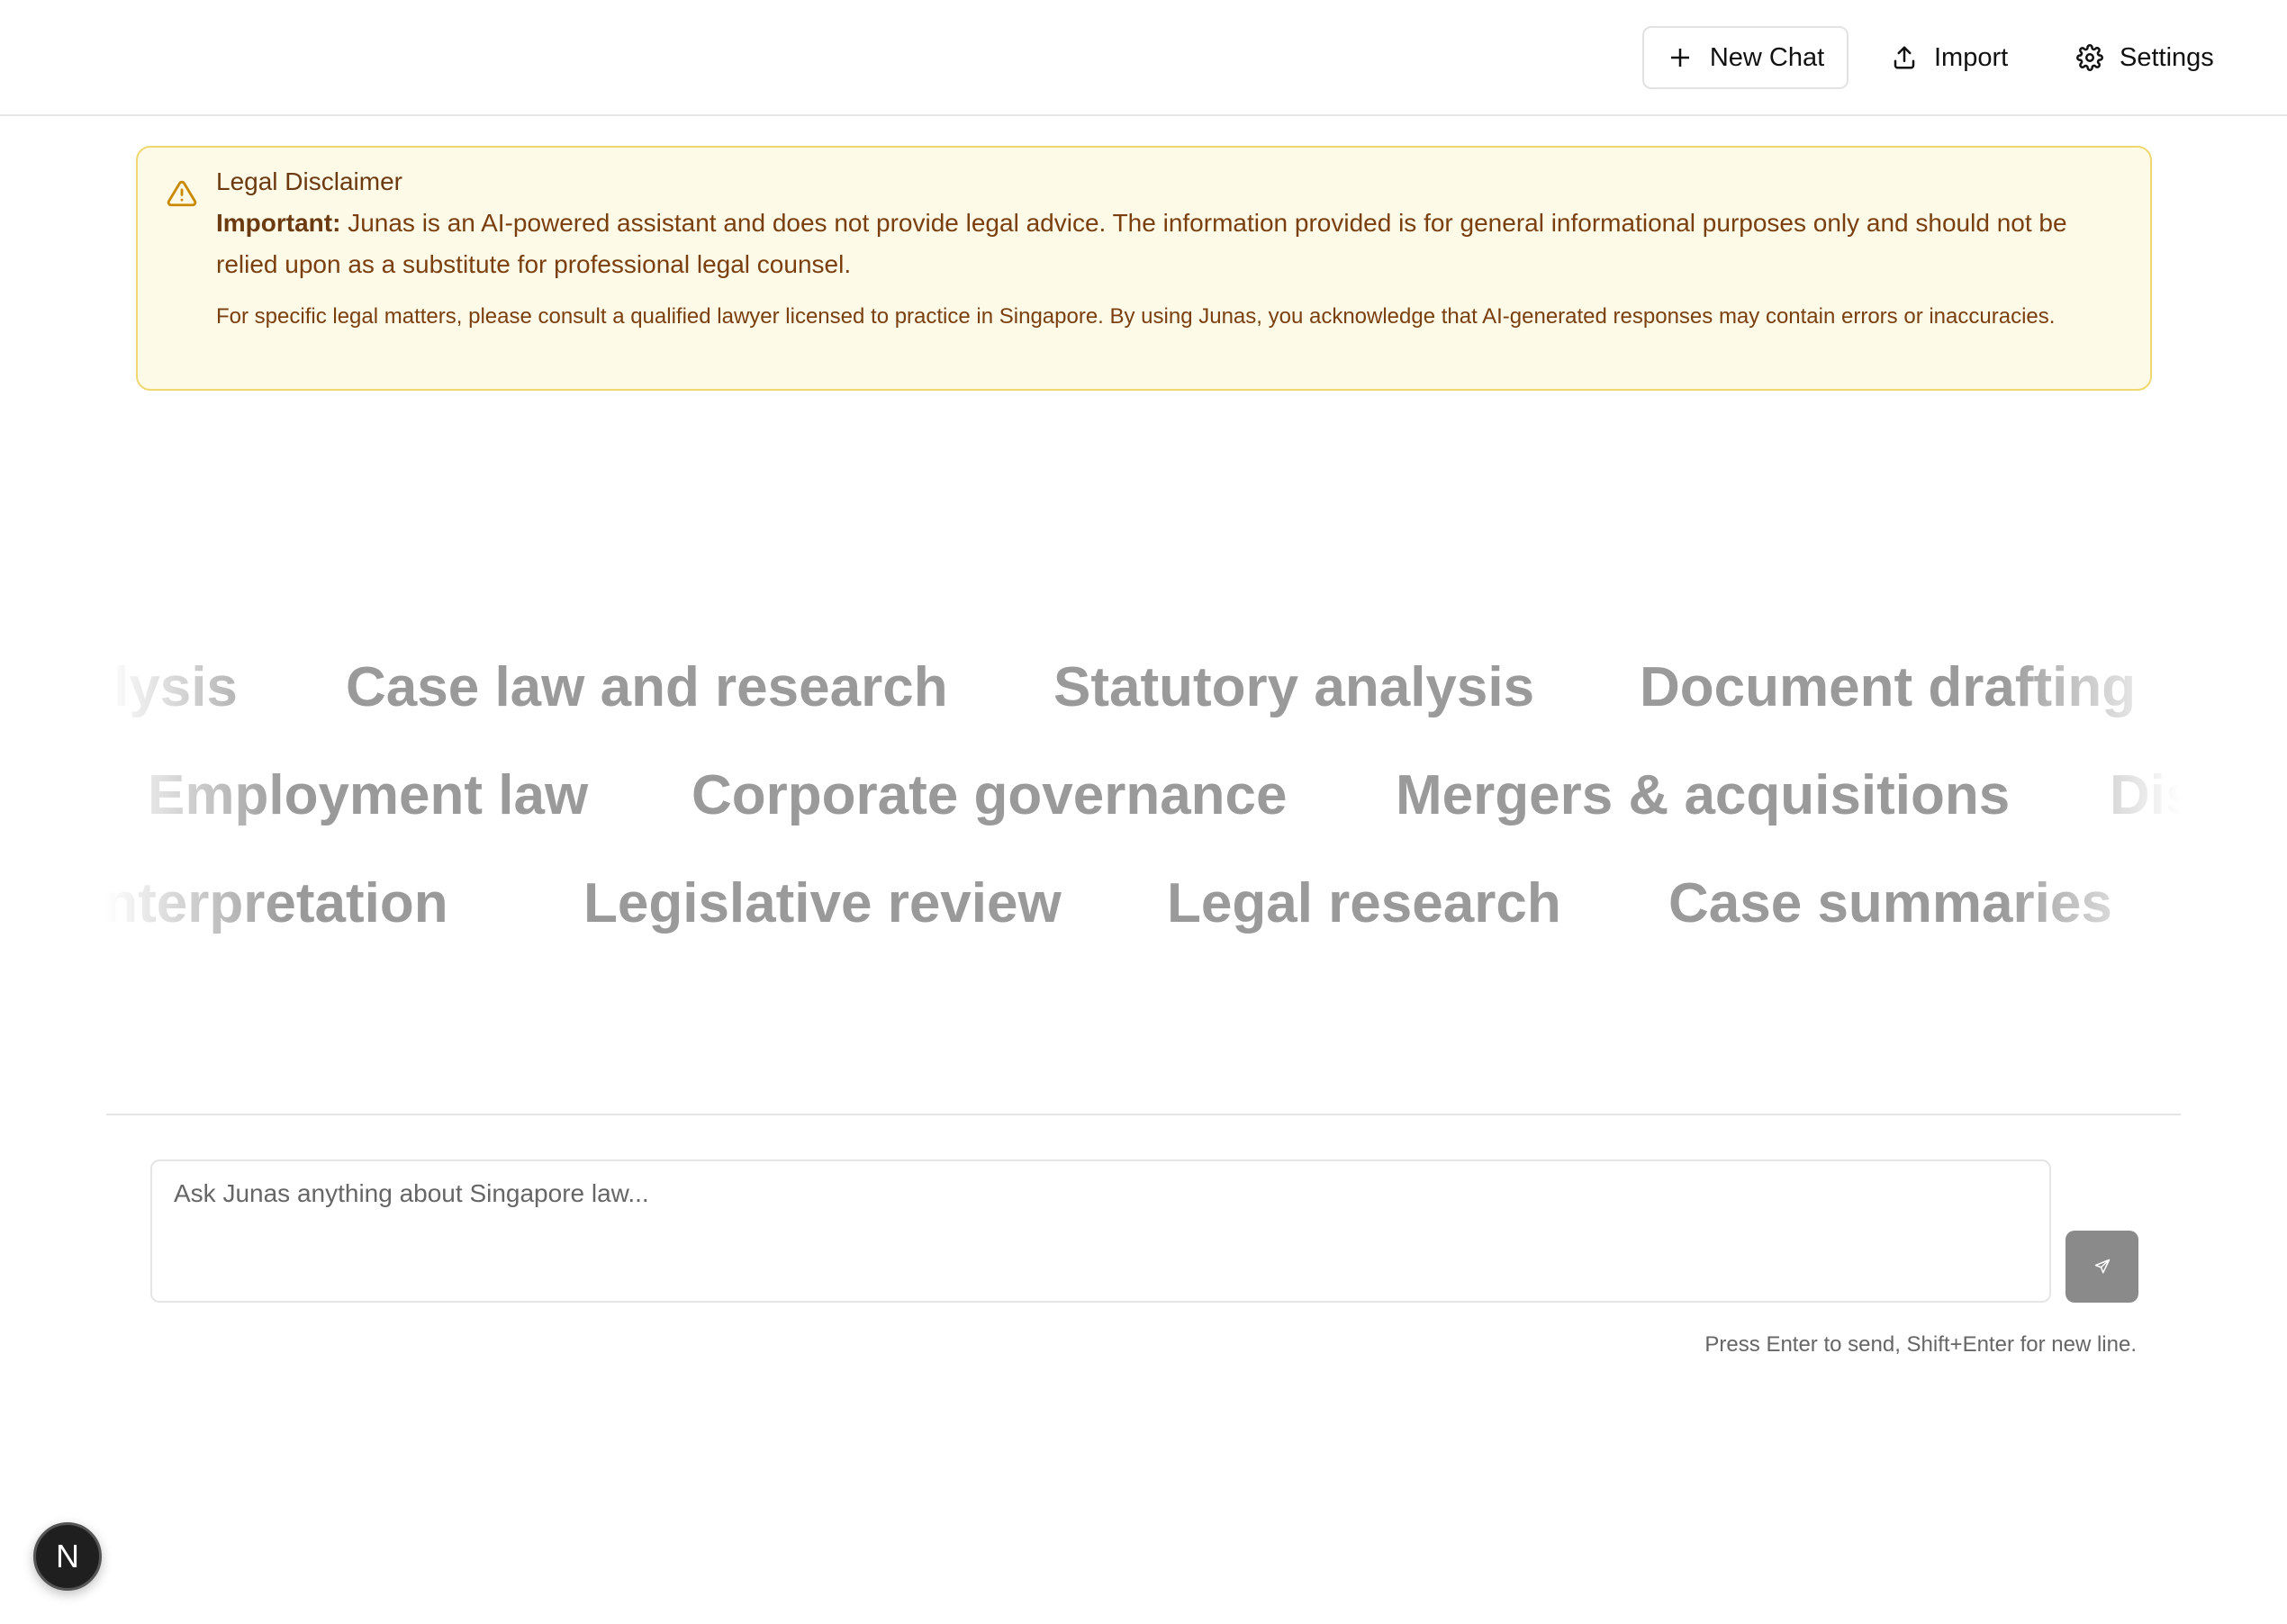 This screenshot has width=2287, height=1624. What do you see at coordinates (309, 181) in the screenshot?
I see `disclaimer-title: Legal Disclaimer` at bounding box center [309, 181].